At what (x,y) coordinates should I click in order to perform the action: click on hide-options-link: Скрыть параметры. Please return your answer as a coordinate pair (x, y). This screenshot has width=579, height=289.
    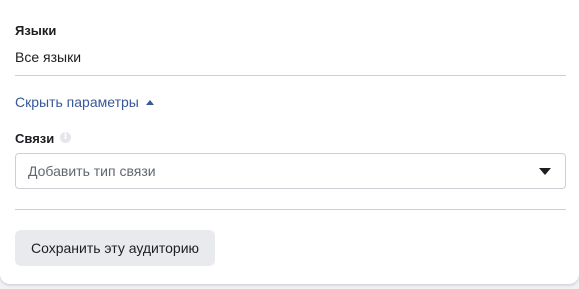
    Looking at the image, I should click on (84, 102).